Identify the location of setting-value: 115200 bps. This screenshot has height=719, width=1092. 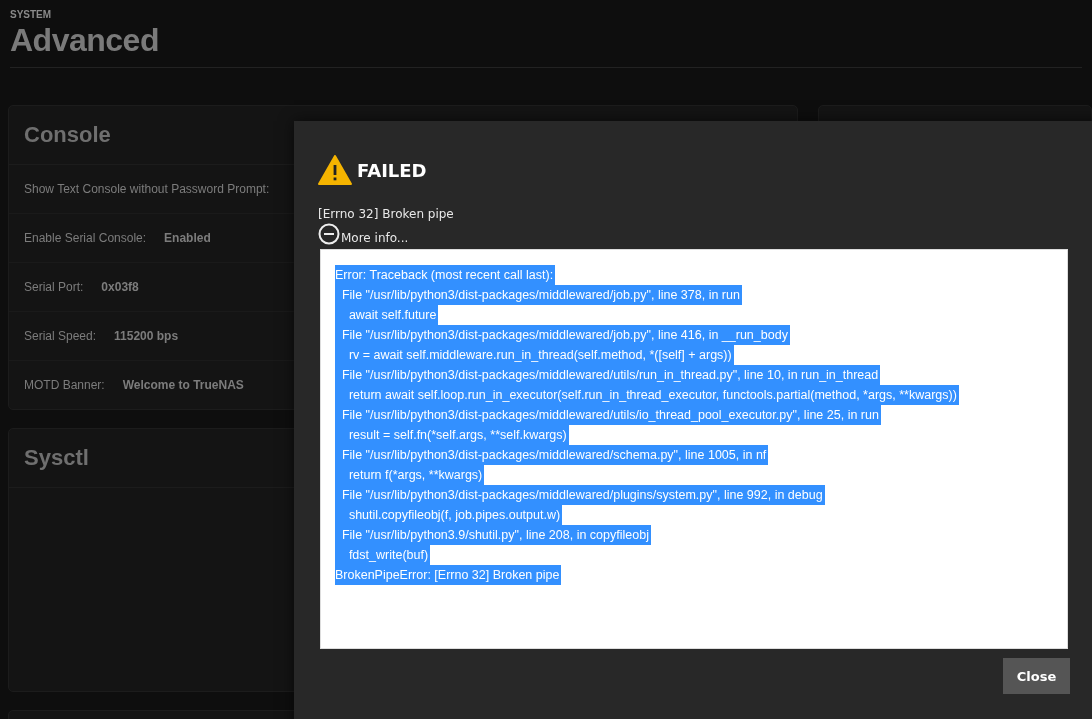
(146, 336).